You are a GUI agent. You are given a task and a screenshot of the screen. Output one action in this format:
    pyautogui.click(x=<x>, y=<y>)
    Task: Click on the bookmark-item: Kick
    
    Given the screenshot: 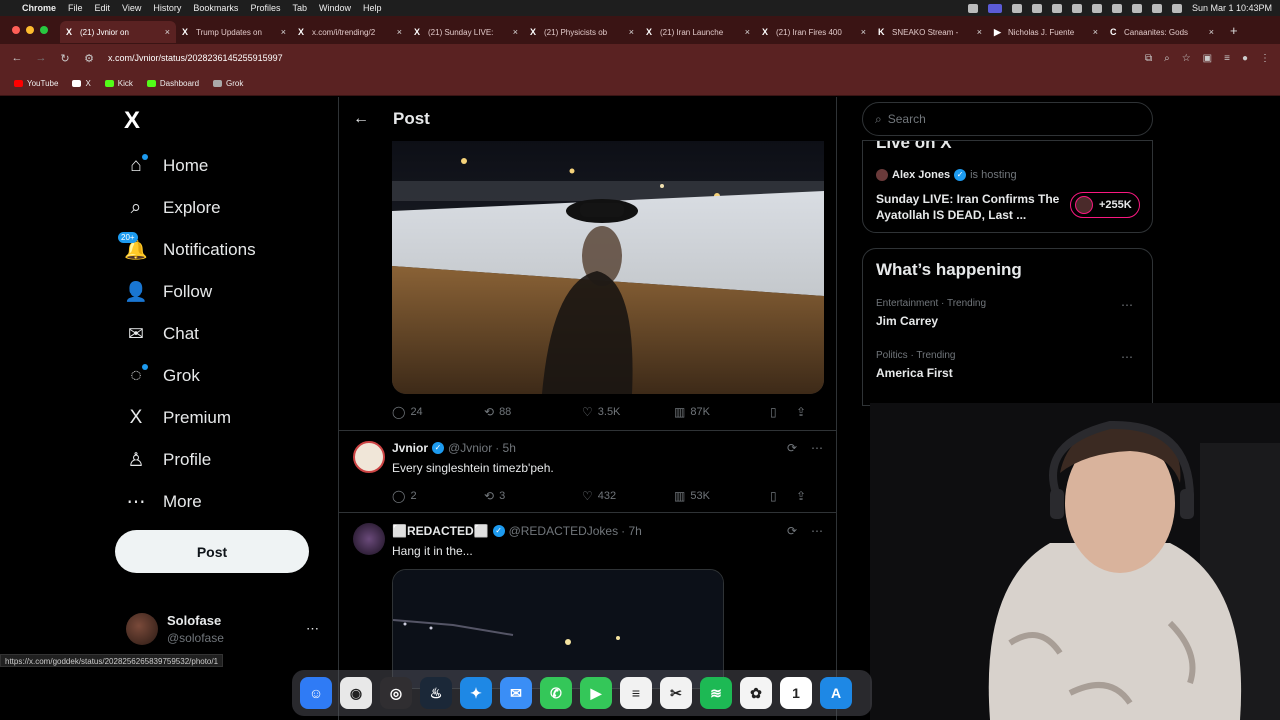 What is the action you would take?
    pyautogui.click(x=118, y=83)
    